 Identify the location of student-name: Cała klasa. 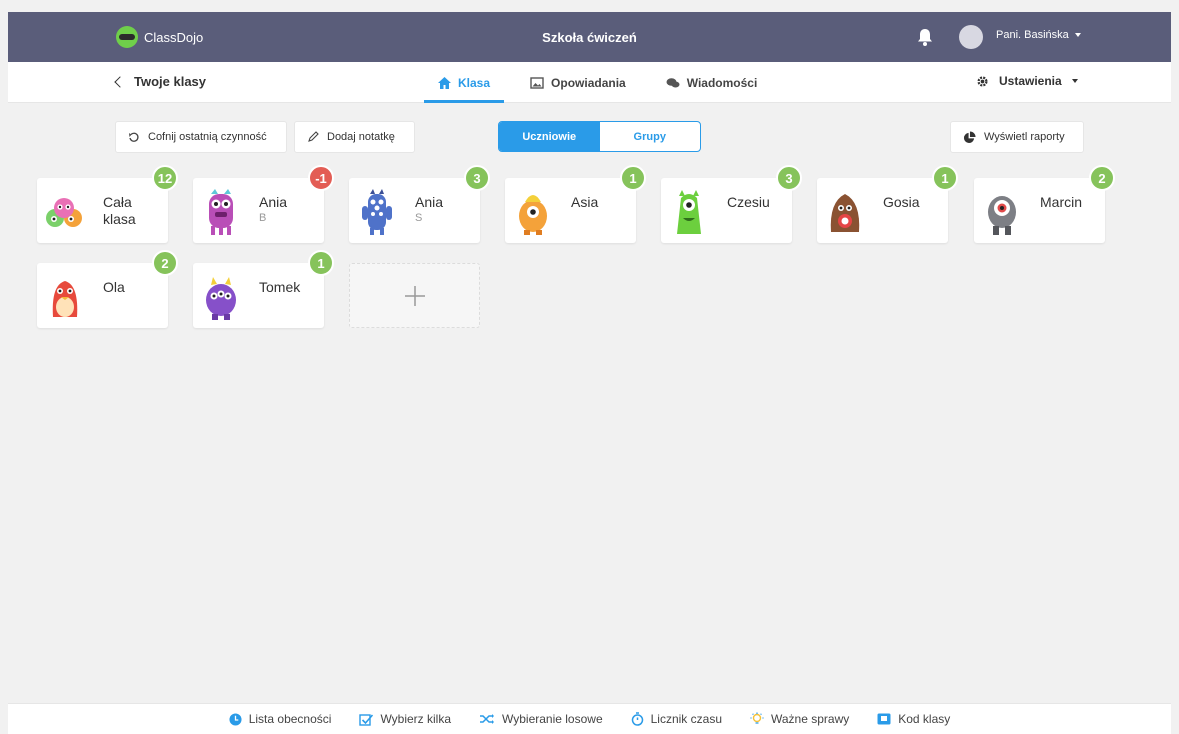
(119, 210).